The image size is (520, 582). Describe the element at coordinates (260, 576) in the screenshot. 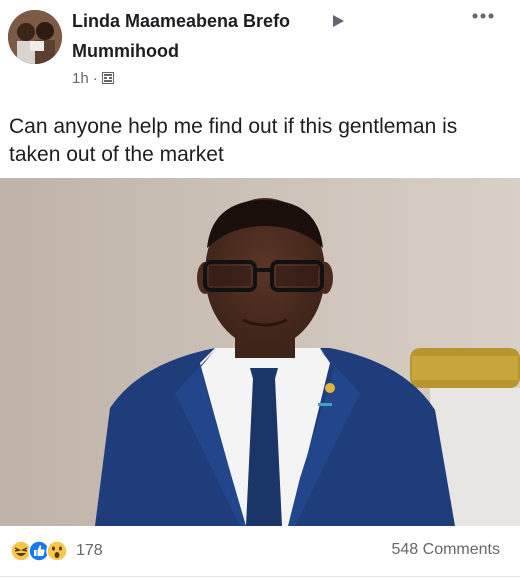

I see `divider` at that location.